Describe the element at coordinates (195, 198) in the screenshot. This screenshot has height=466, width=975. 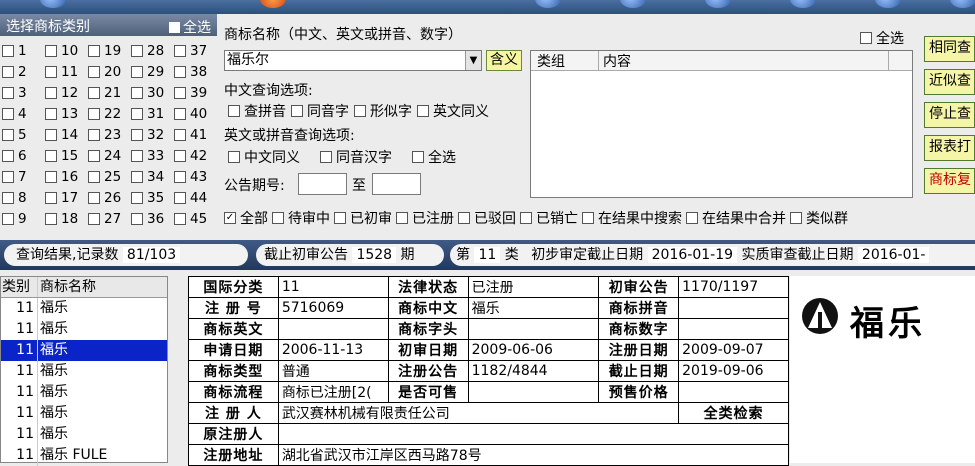
I see `class-checkbox-44: 44` at that location.